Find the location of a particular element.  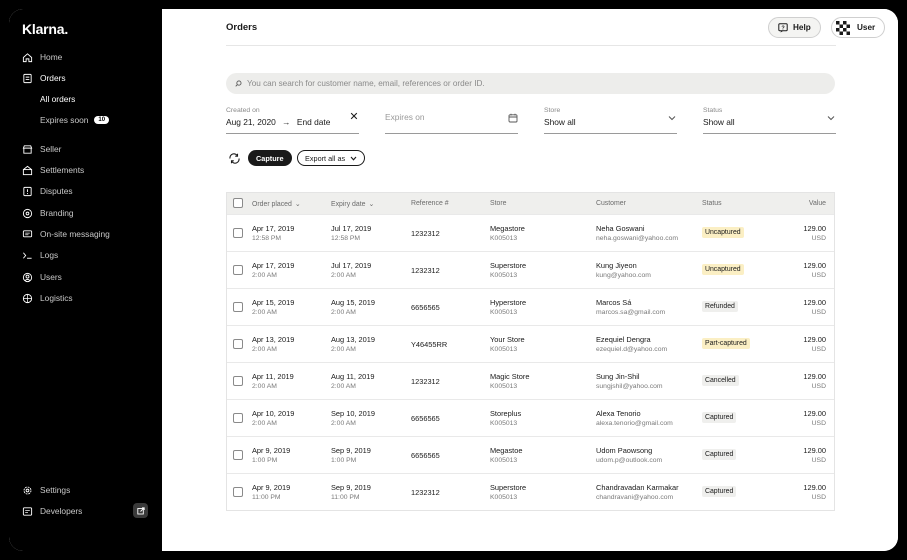

logistics-icon is located at coordinates (27, 298).